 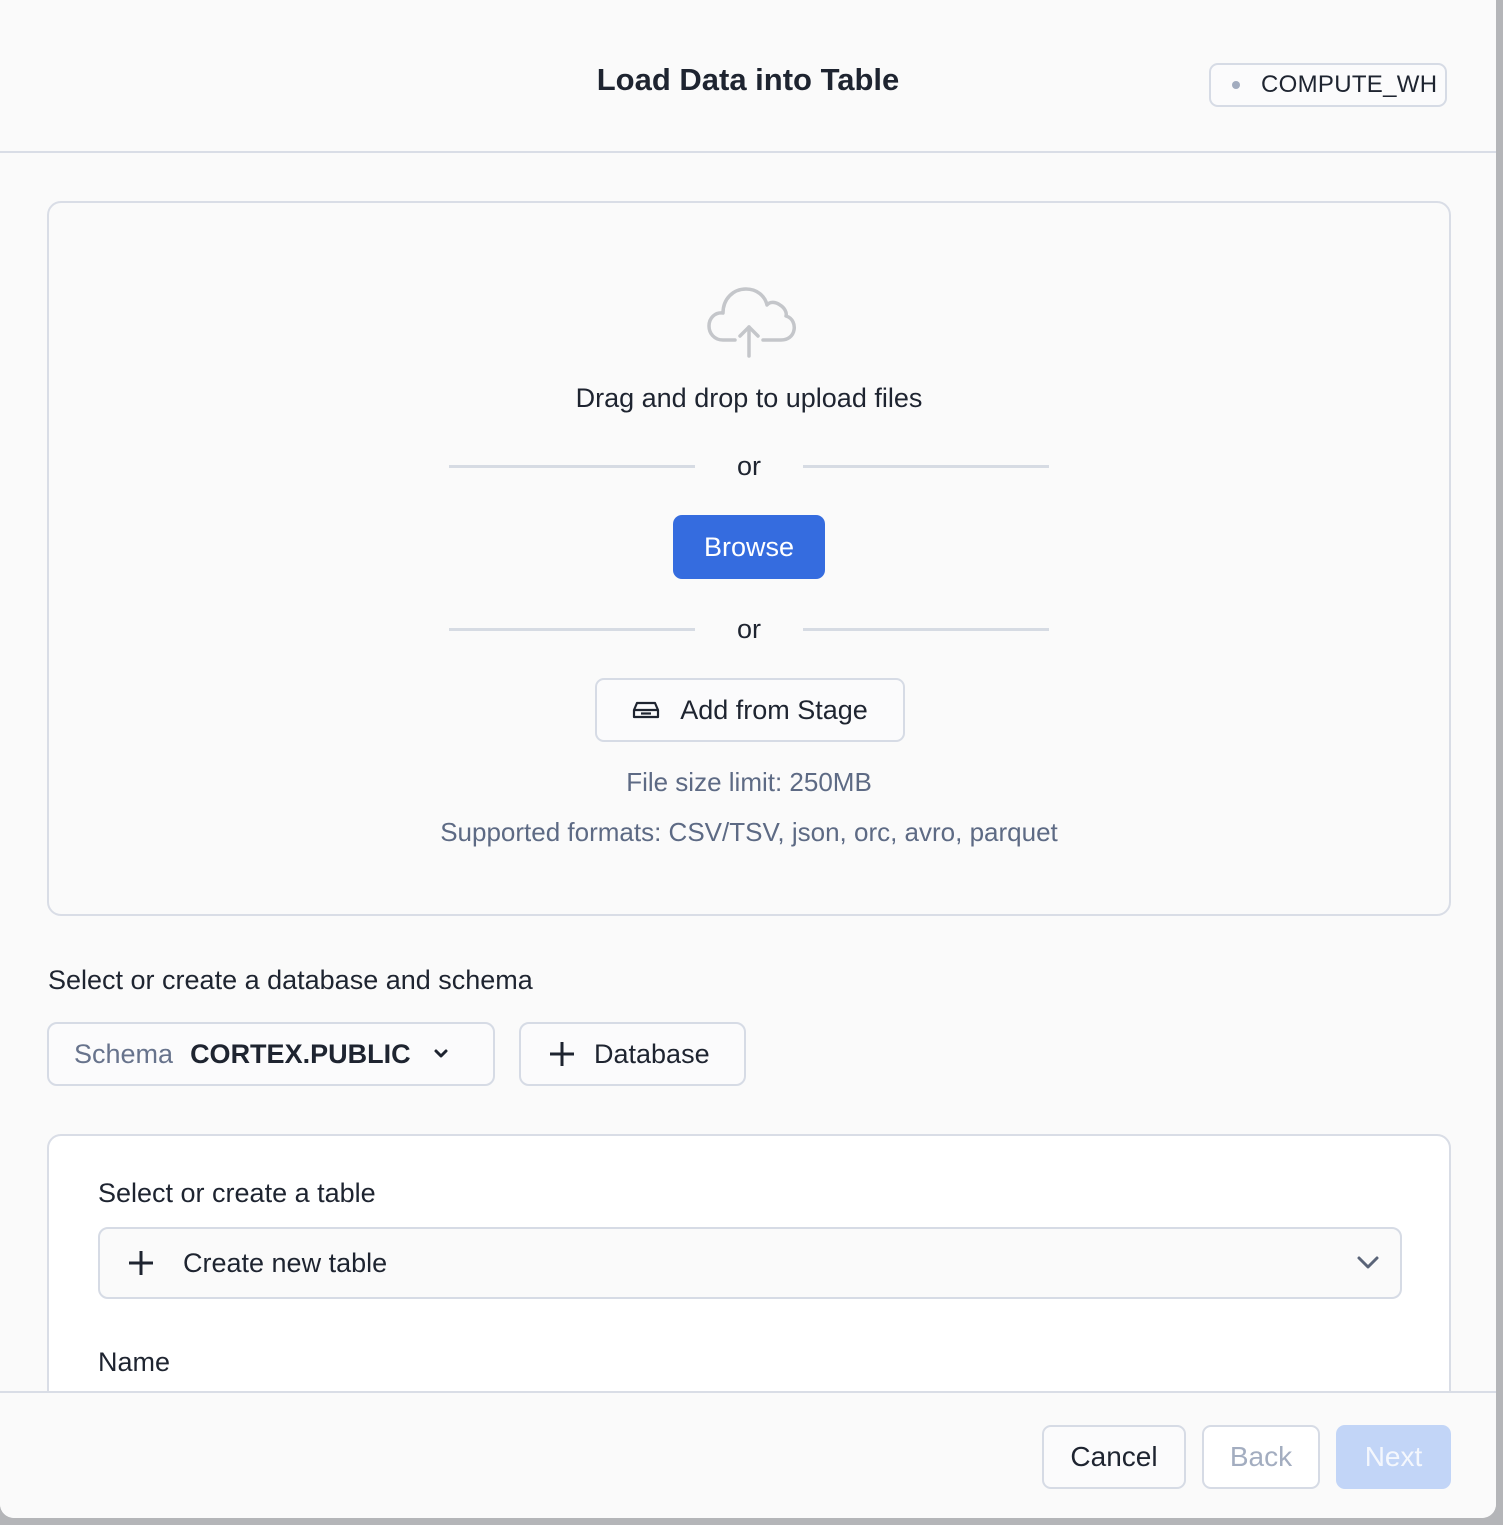 I want to click on warehouse-label: COMPUTE_WH, so click(x=1349, y=84).